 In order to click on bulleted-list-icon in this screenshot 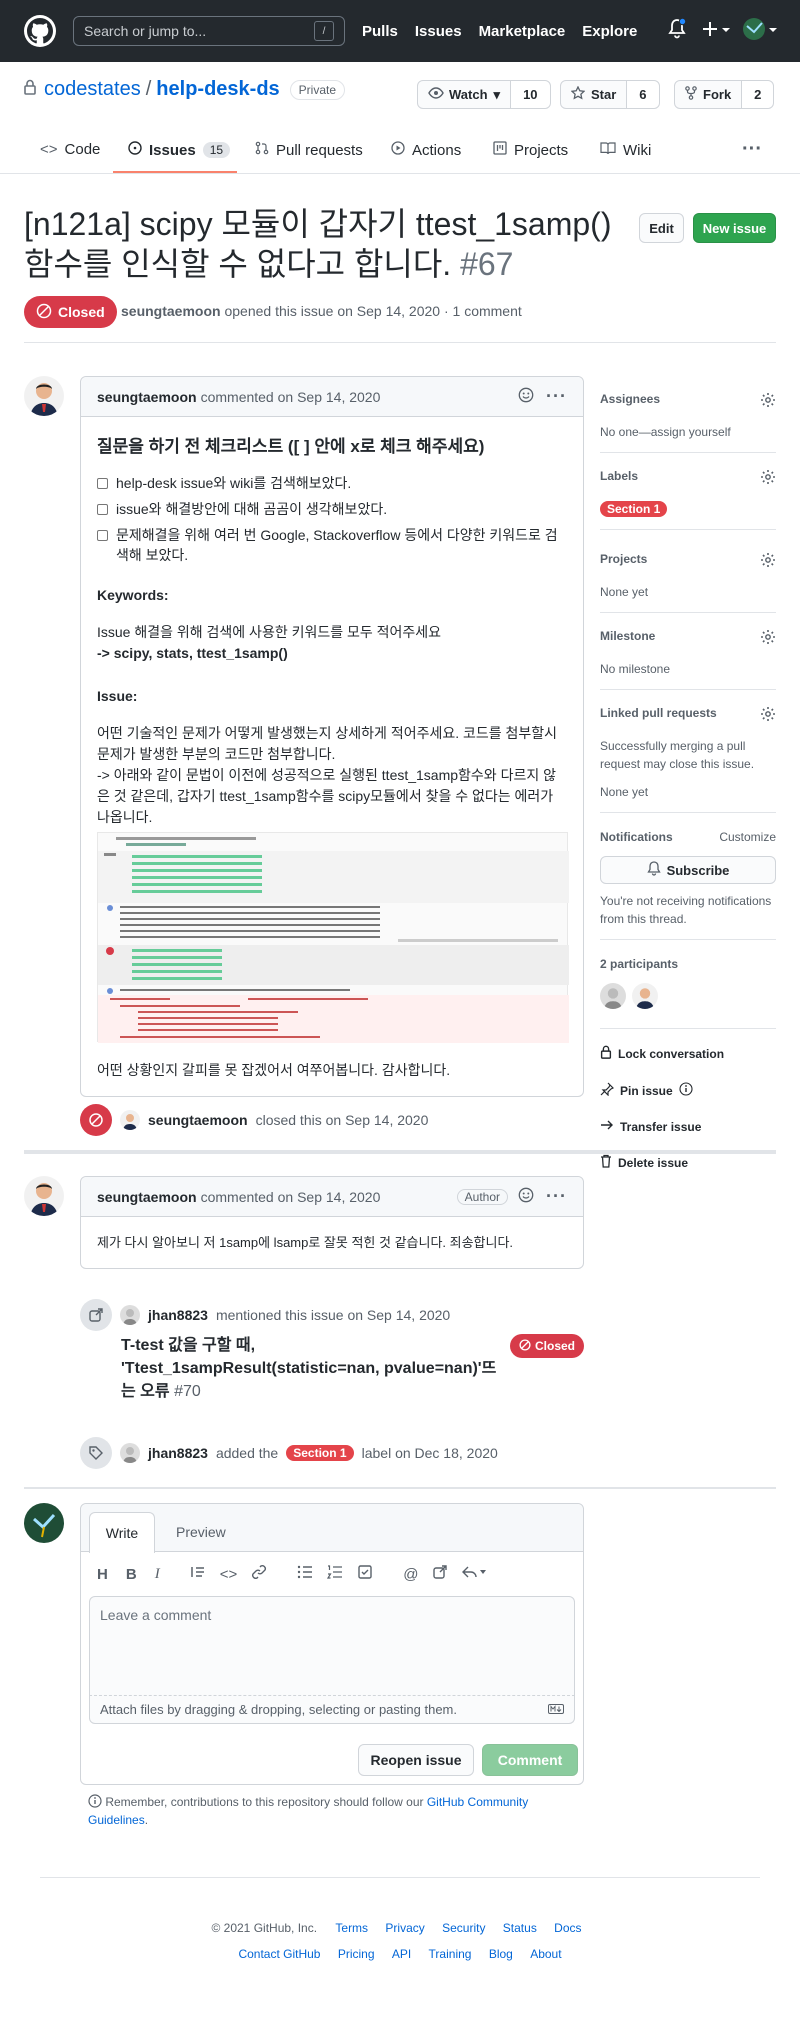, I will do `click(305, 1574)`.